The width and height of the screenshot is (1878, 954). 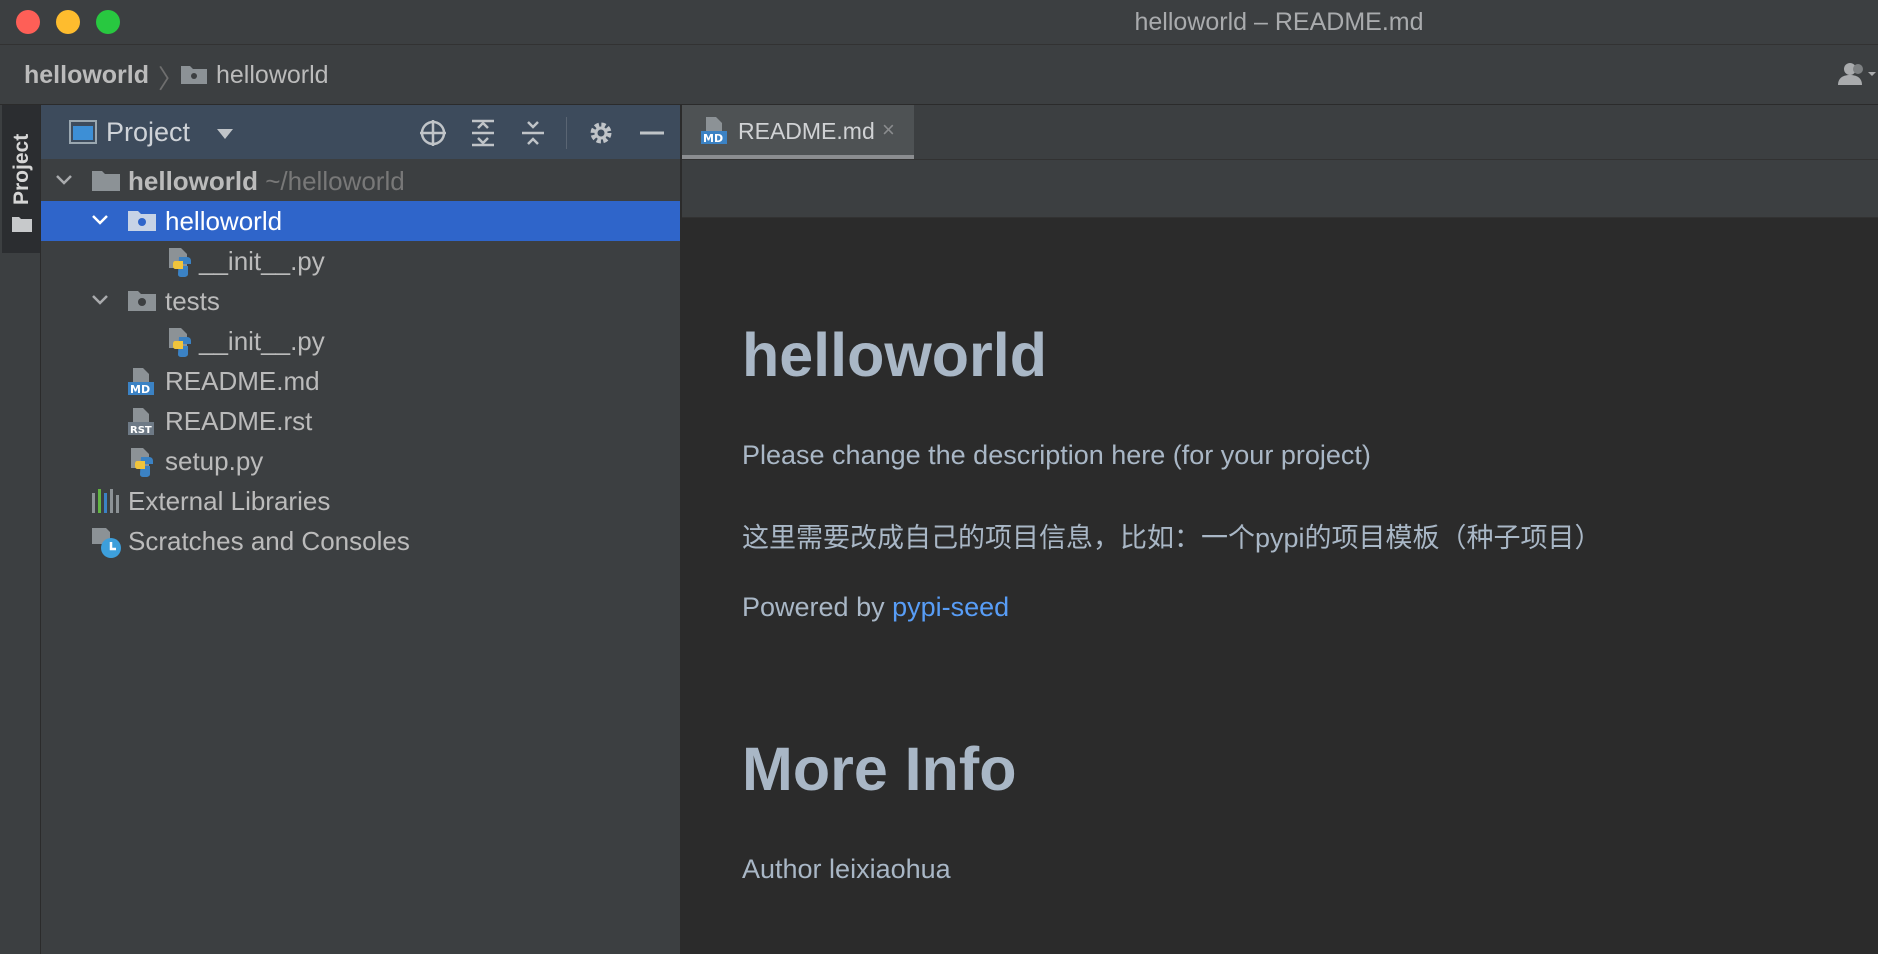 I want to click on project-panel-title: Project, so click(x=148, y=132).